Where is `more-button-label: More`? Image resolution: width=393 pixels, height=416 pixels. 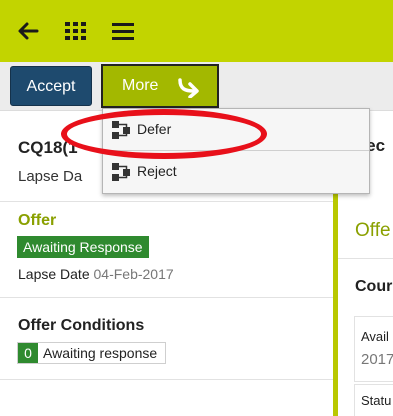 more-button-label: More is located at coordinates (140, 85).